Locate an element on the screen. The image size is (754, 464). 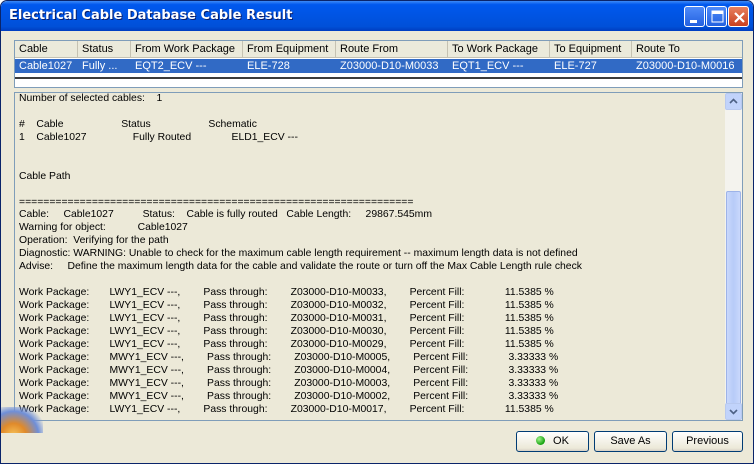
scroll-up-button is located at coordinates (733, 101).